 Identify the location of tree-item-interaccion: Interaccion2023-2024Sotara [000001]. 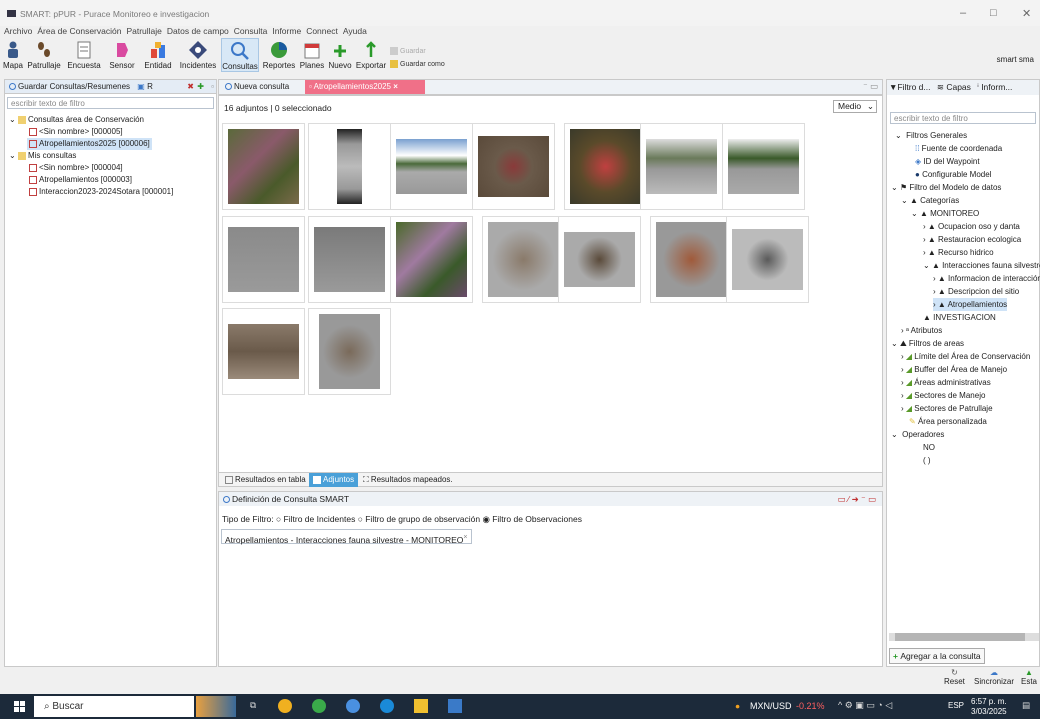
(101, 192).